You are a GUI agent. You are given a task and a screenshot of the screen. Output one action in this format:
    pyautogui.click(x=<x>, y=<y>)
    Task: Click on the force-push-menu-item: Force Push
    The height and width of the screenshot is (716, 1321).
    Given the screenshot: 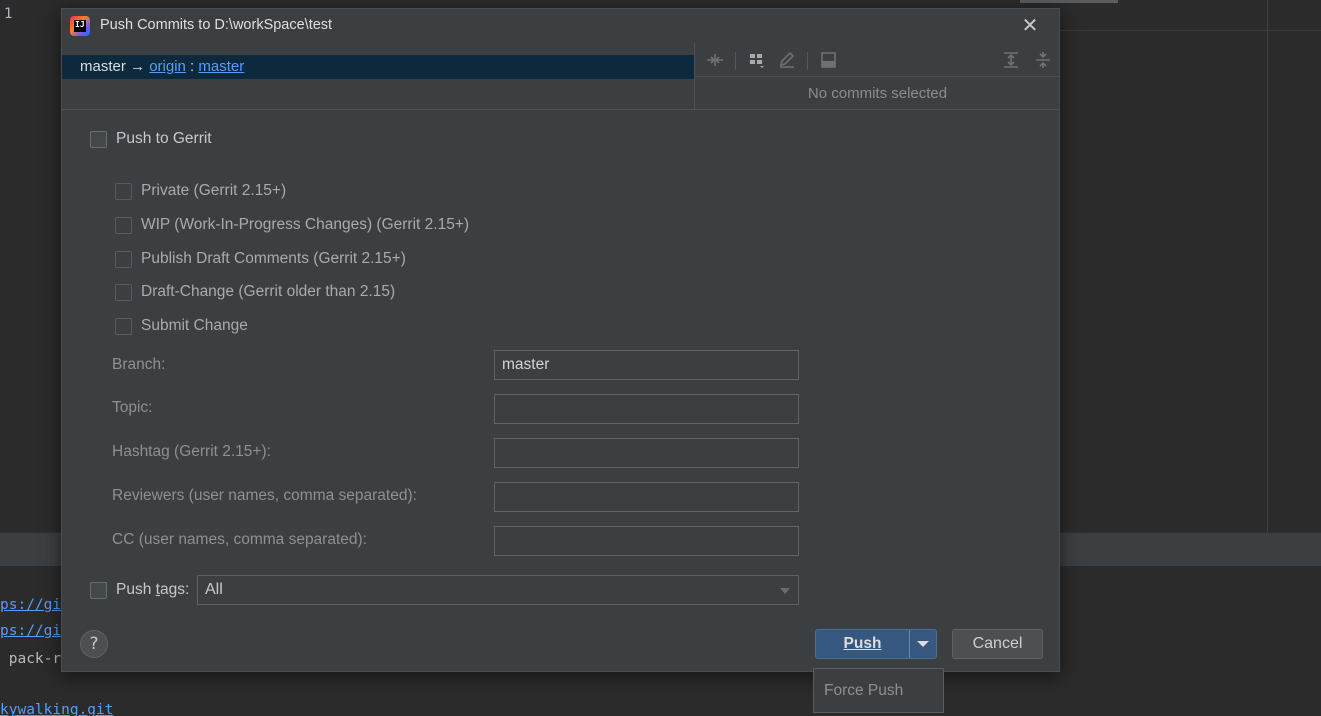 What is the action you would take?
    pyautogui.click(x=878, y=690)
    